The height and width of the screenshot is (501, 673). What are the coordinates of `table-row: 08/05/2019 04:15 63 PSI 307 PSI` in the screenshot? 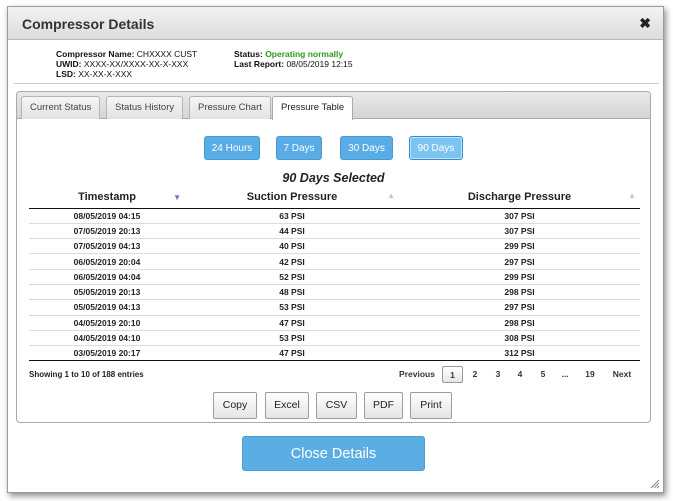 It's located at (334, 216).